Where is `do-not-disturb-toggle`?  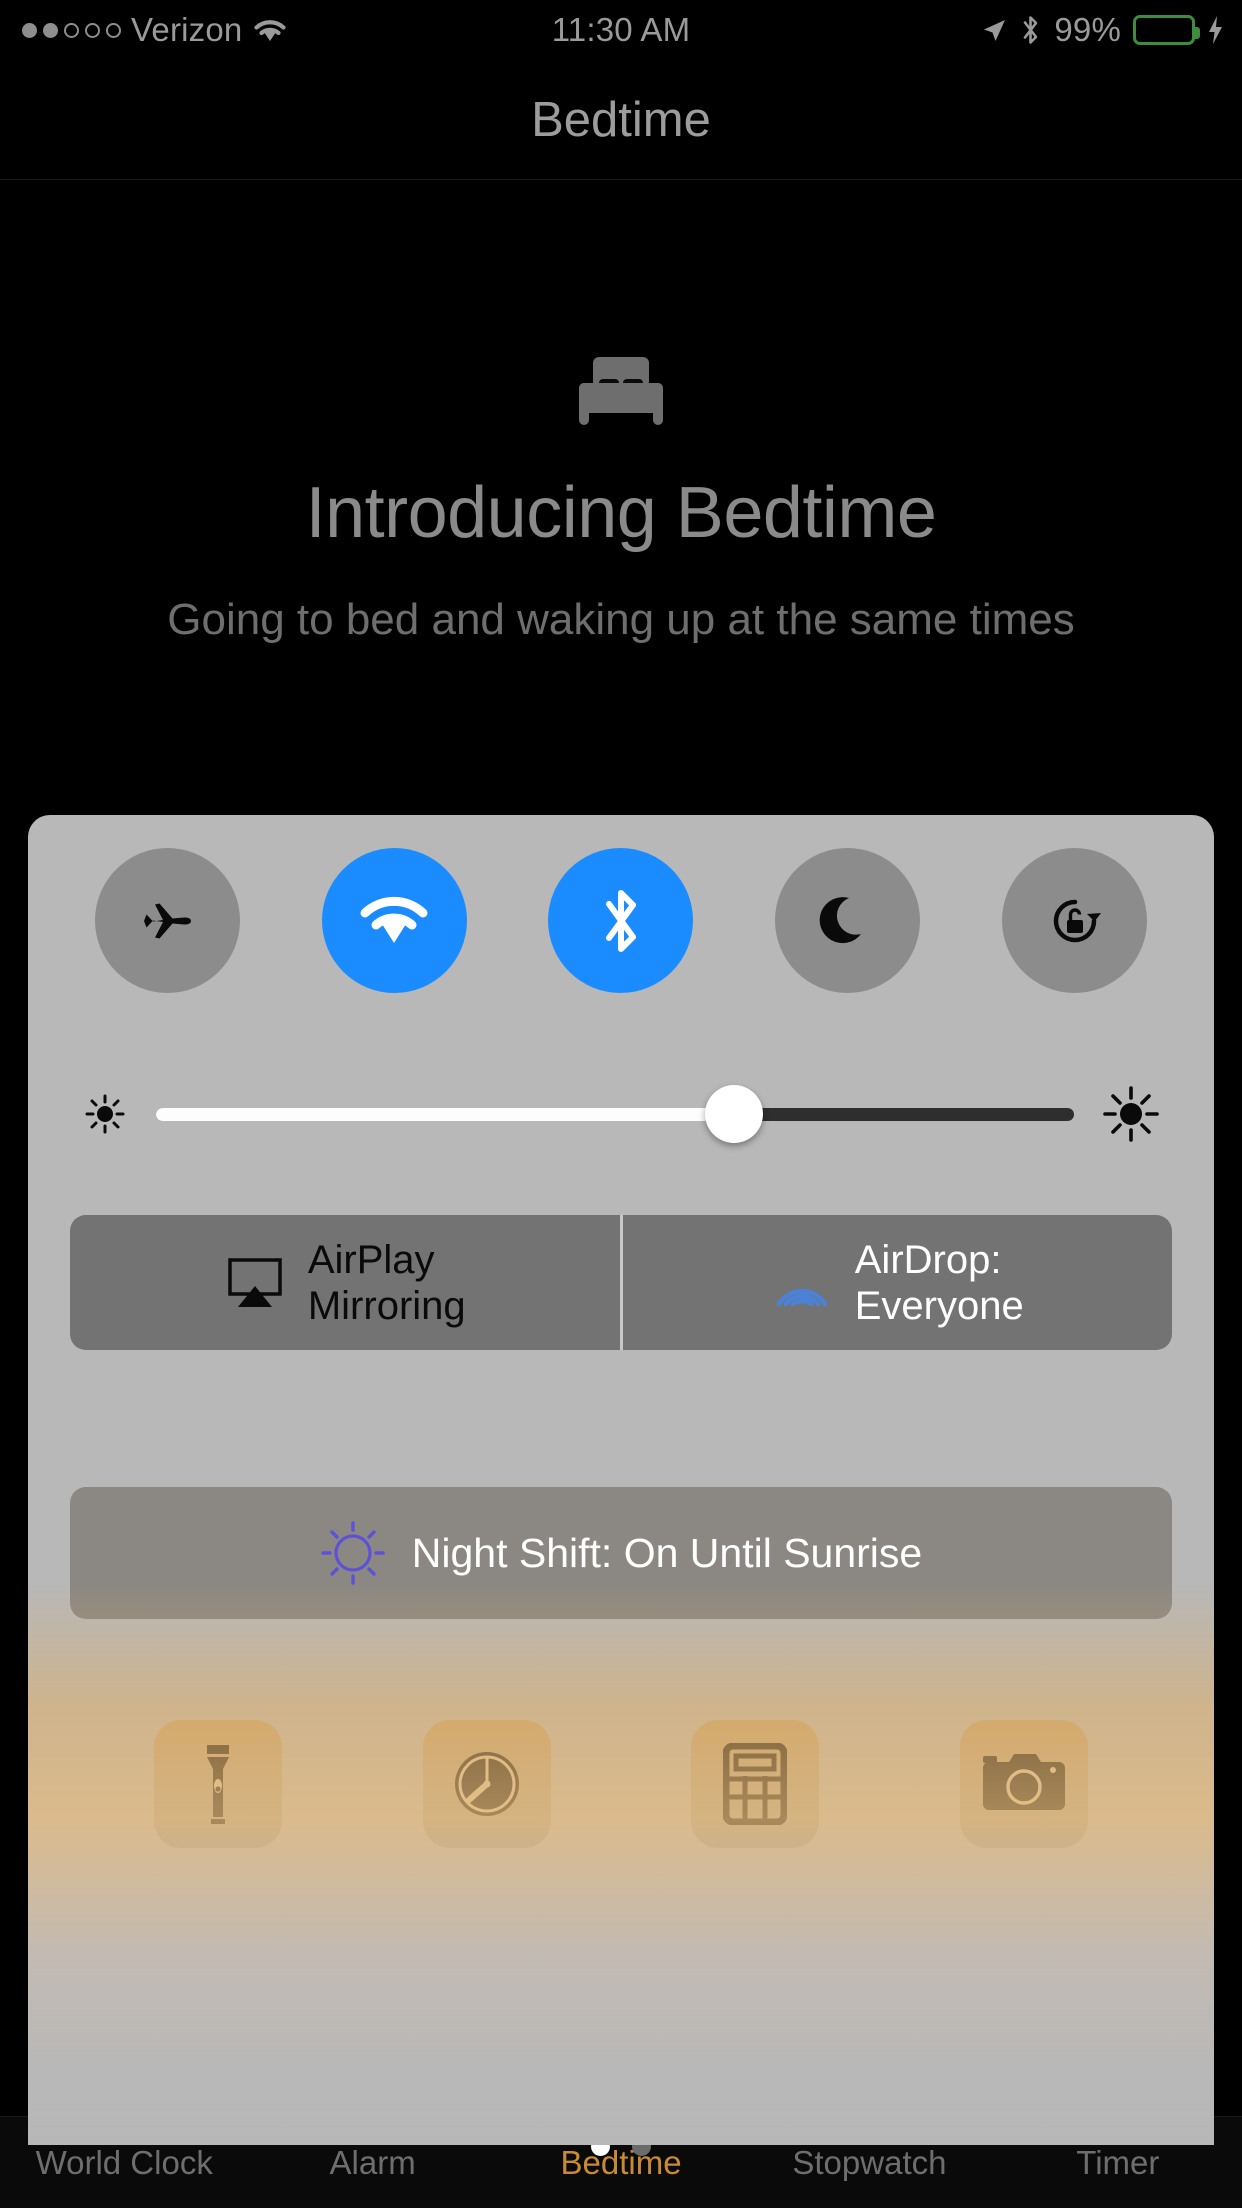
do-not-disturb-toggle is located at coordinates (848, 920).